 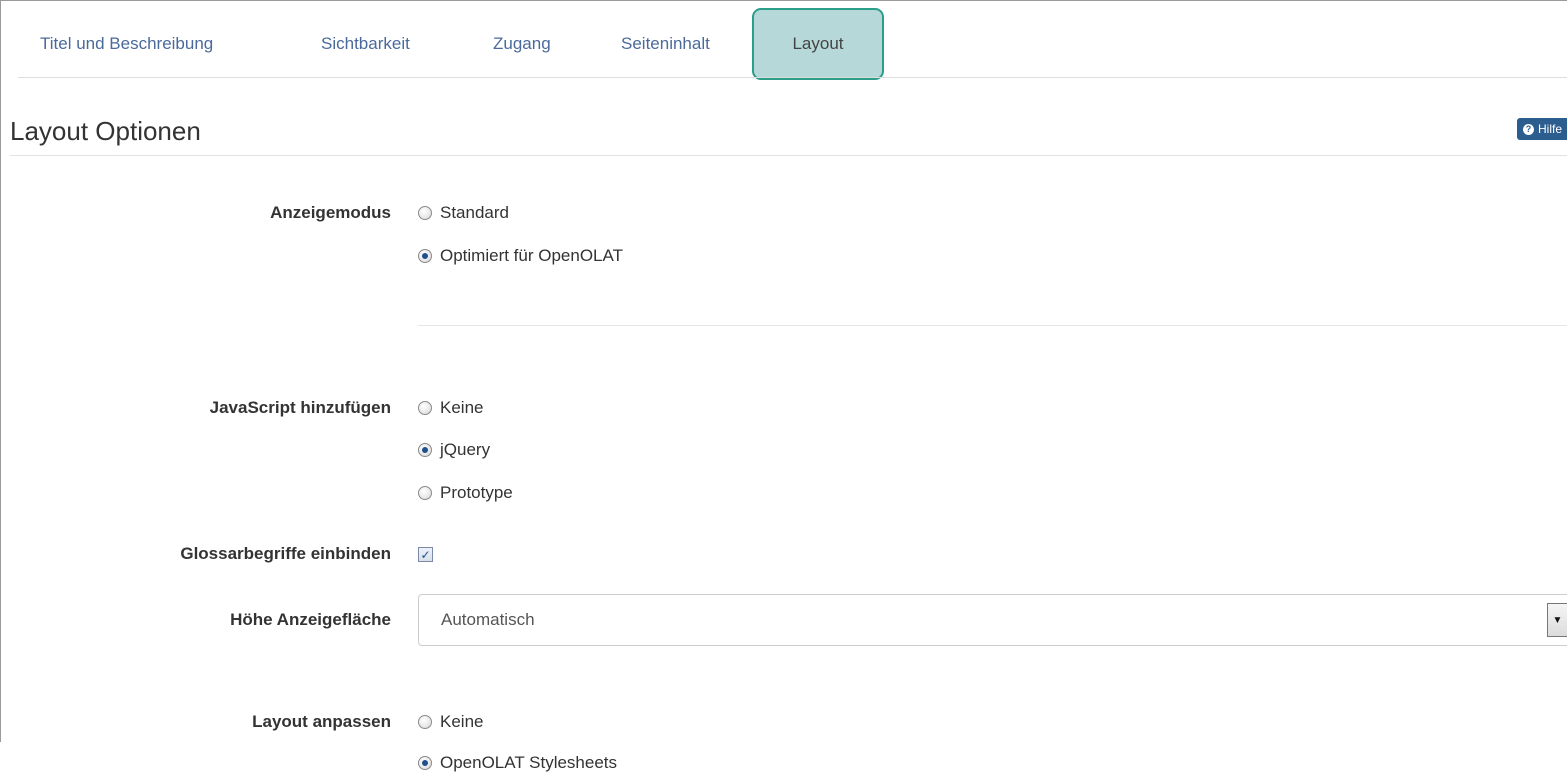 What do you see at coordinates (300, 407) in the screenshot?
I see `javascript-label: JavaScript hinzufügen` at bounding box center [300, 407].